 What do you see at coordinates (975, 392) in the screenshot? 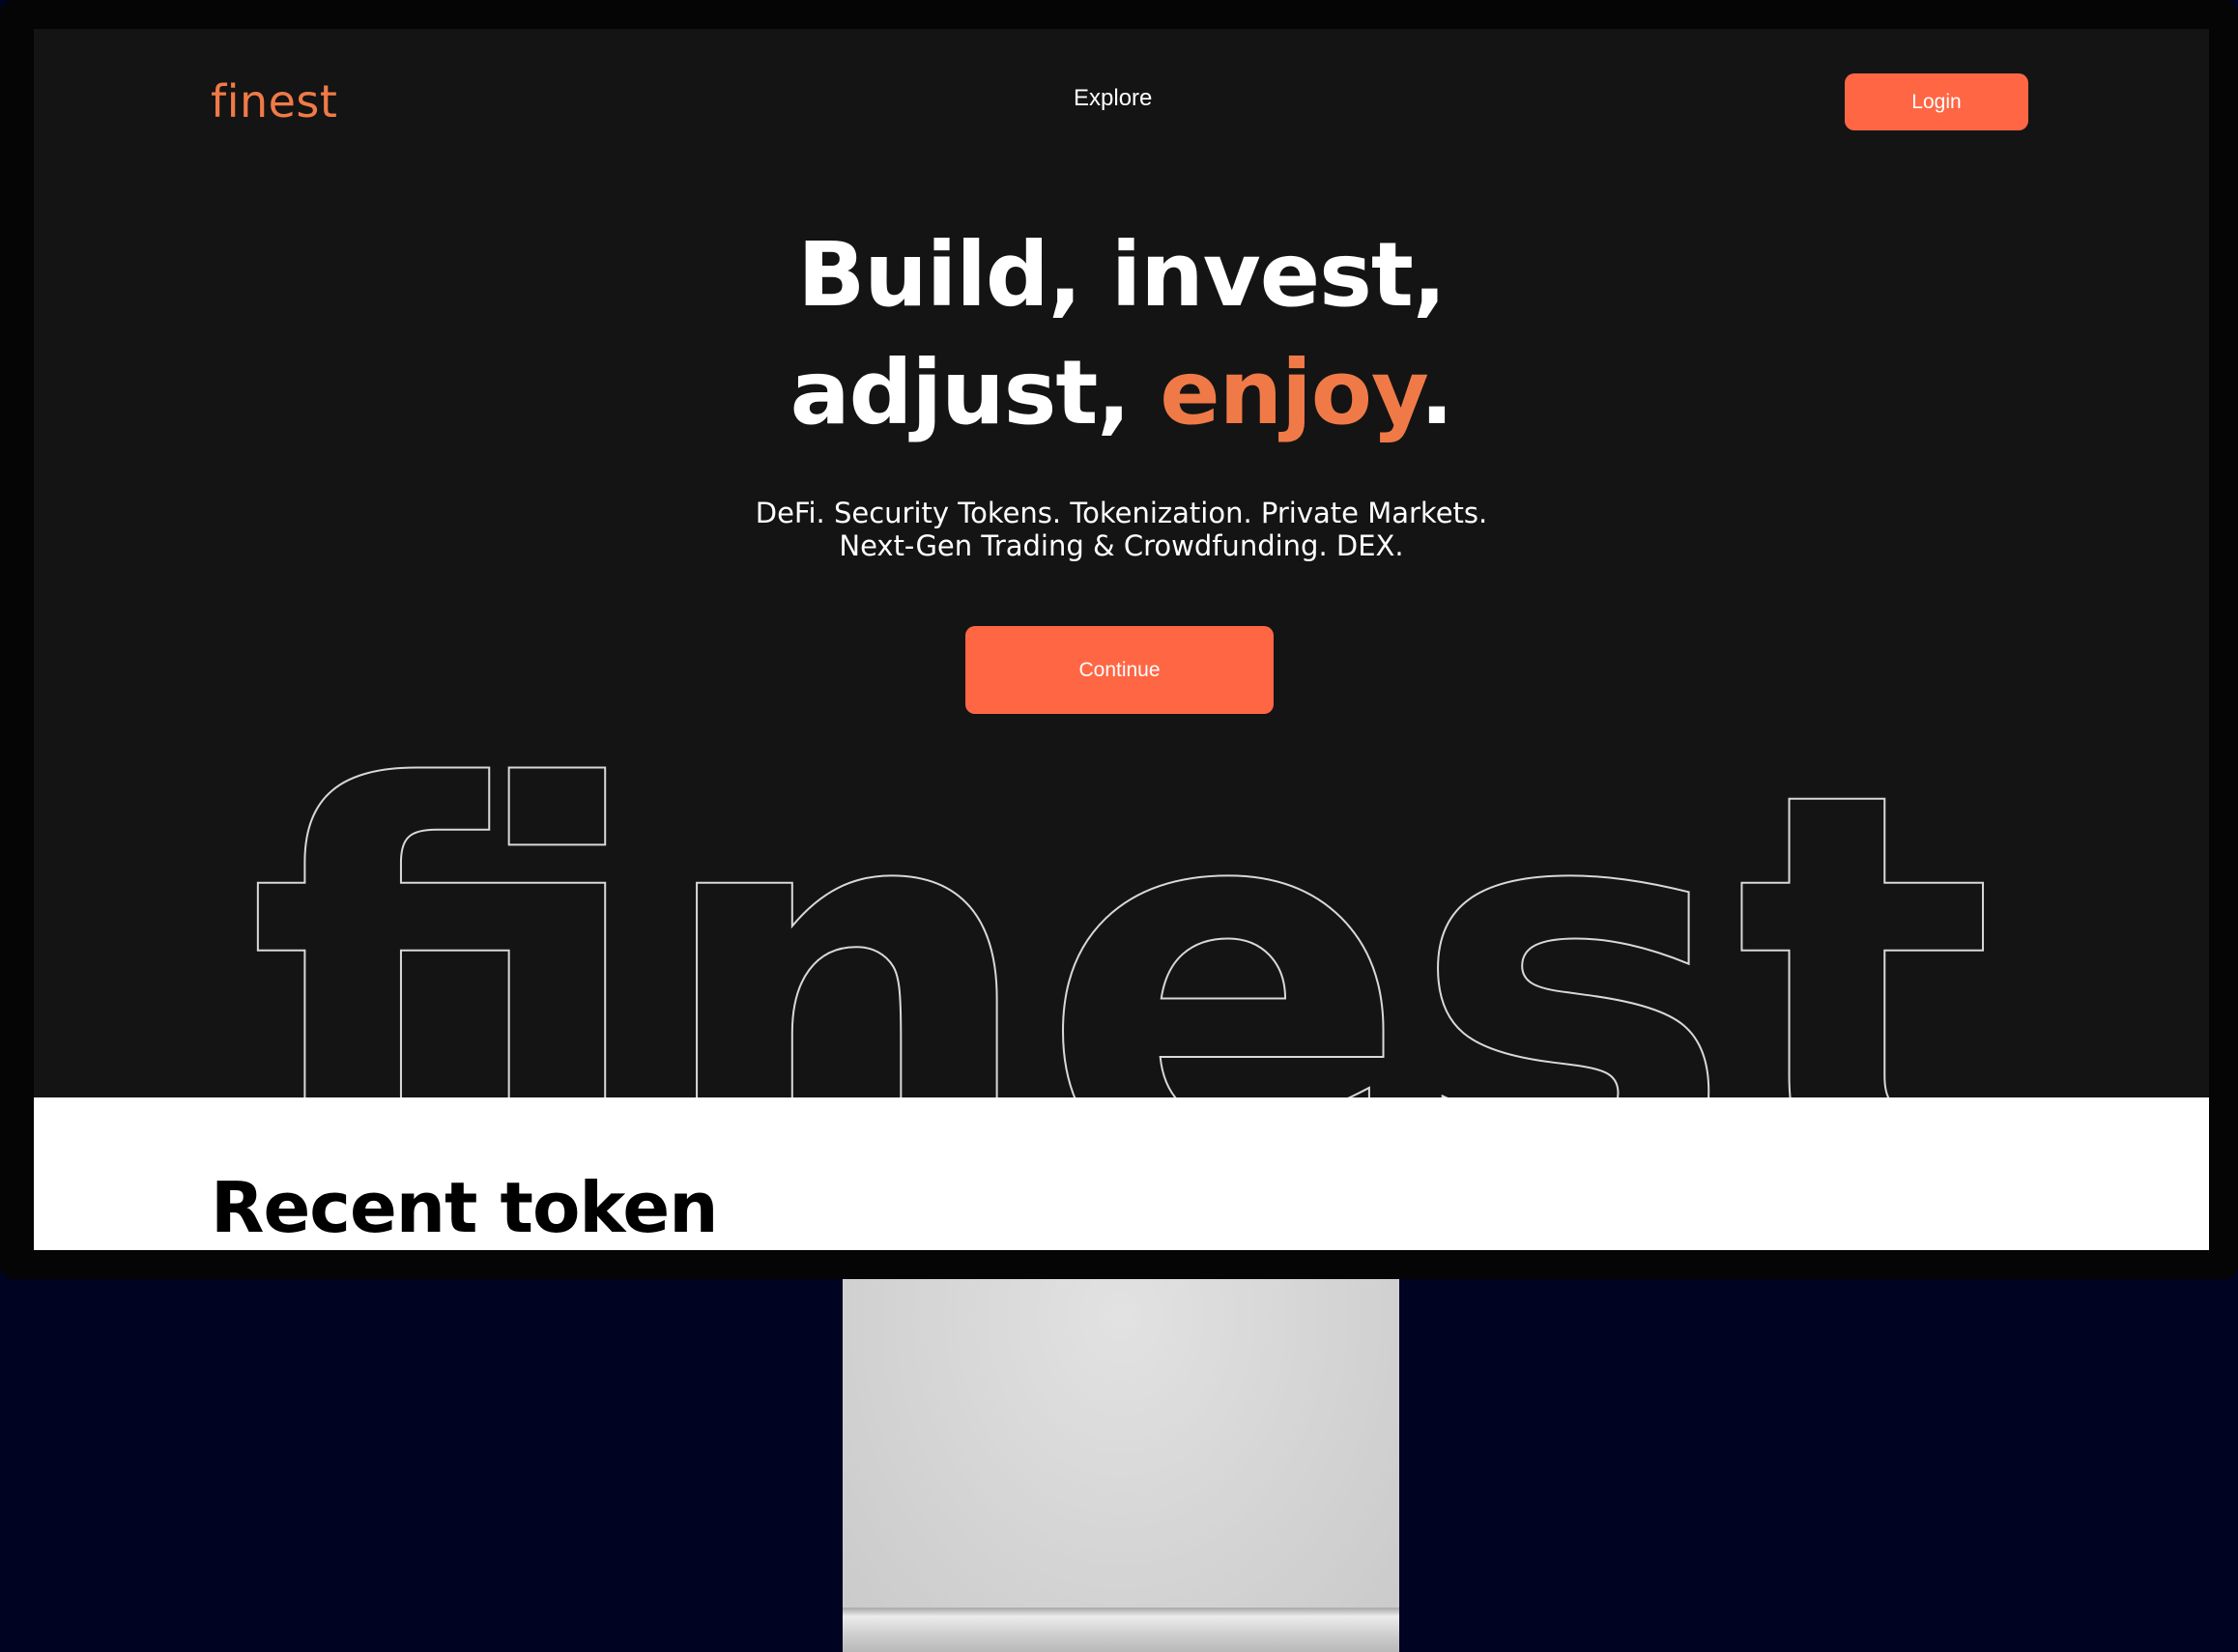
I see `hero-title-line2-prefix: adjust,` at bounding box center [975, 392].